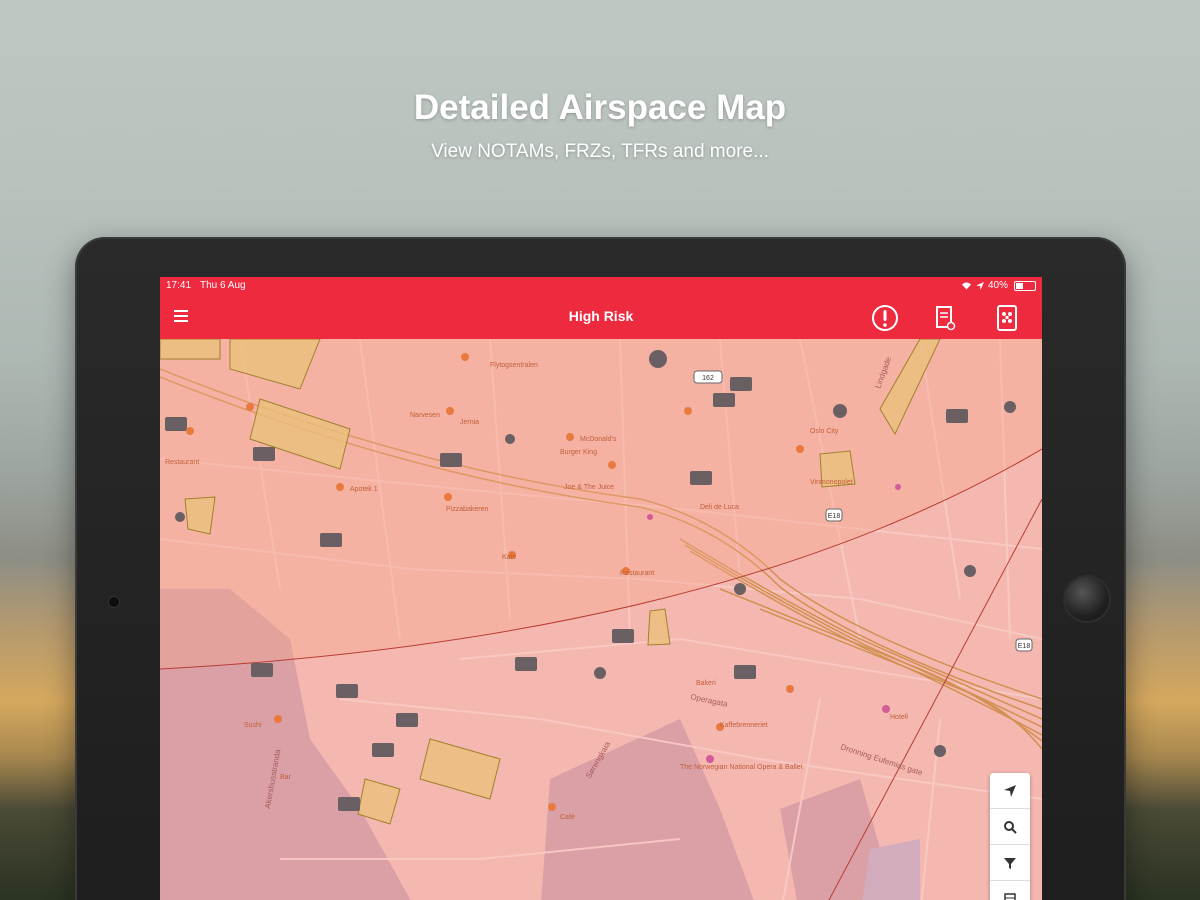 The image size is (1200, 900). What do you see at coordinates (114, 602) in the screenshot?
I see `tablet-camera` at bounding box center [114, 602].